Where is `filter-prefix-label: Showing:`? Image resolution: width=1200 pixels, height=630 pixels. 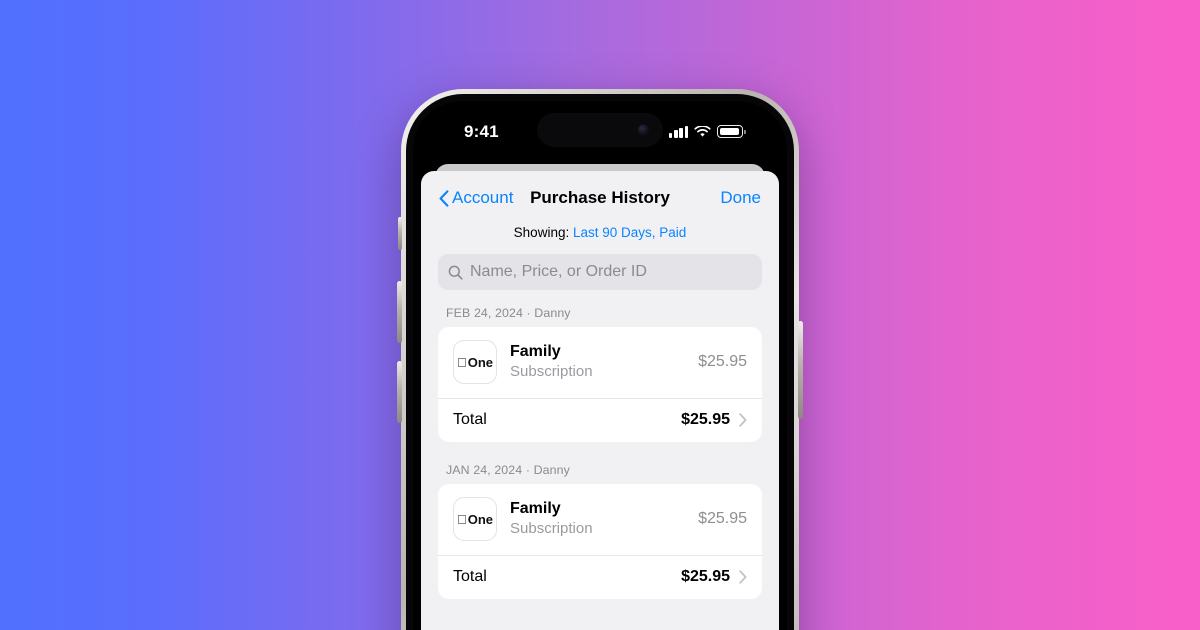 filter-prefix-label: Showing: is located at coordinates (541, 232).